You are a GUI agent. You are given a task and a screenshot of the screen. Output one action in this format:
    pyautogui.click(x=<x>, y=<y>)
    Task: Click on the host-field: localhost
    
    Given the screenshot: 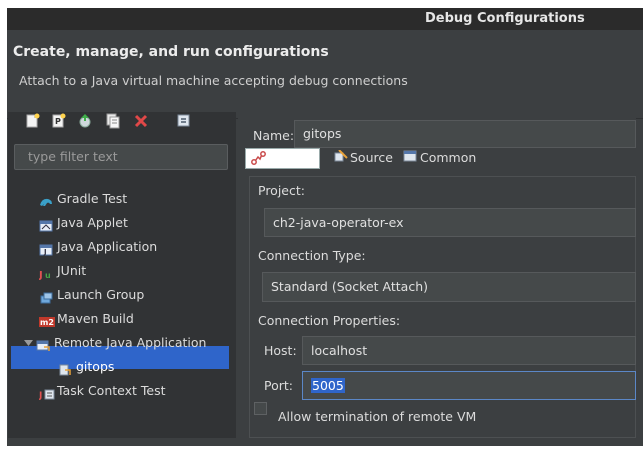 What is the action you would take?
    pyautogui.click(x=469, y=350)
    